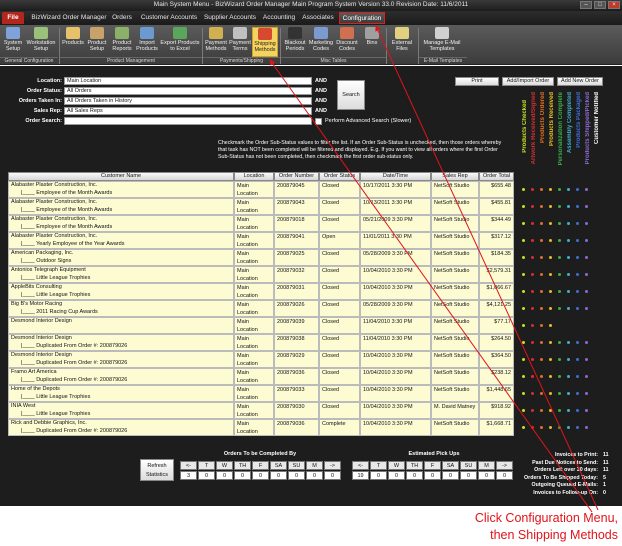 The image size is (622, 546). Describe the element at coordinates (188, 111) in the screenshot. I see `sales-rep-select: All Sales Reps` at that location.